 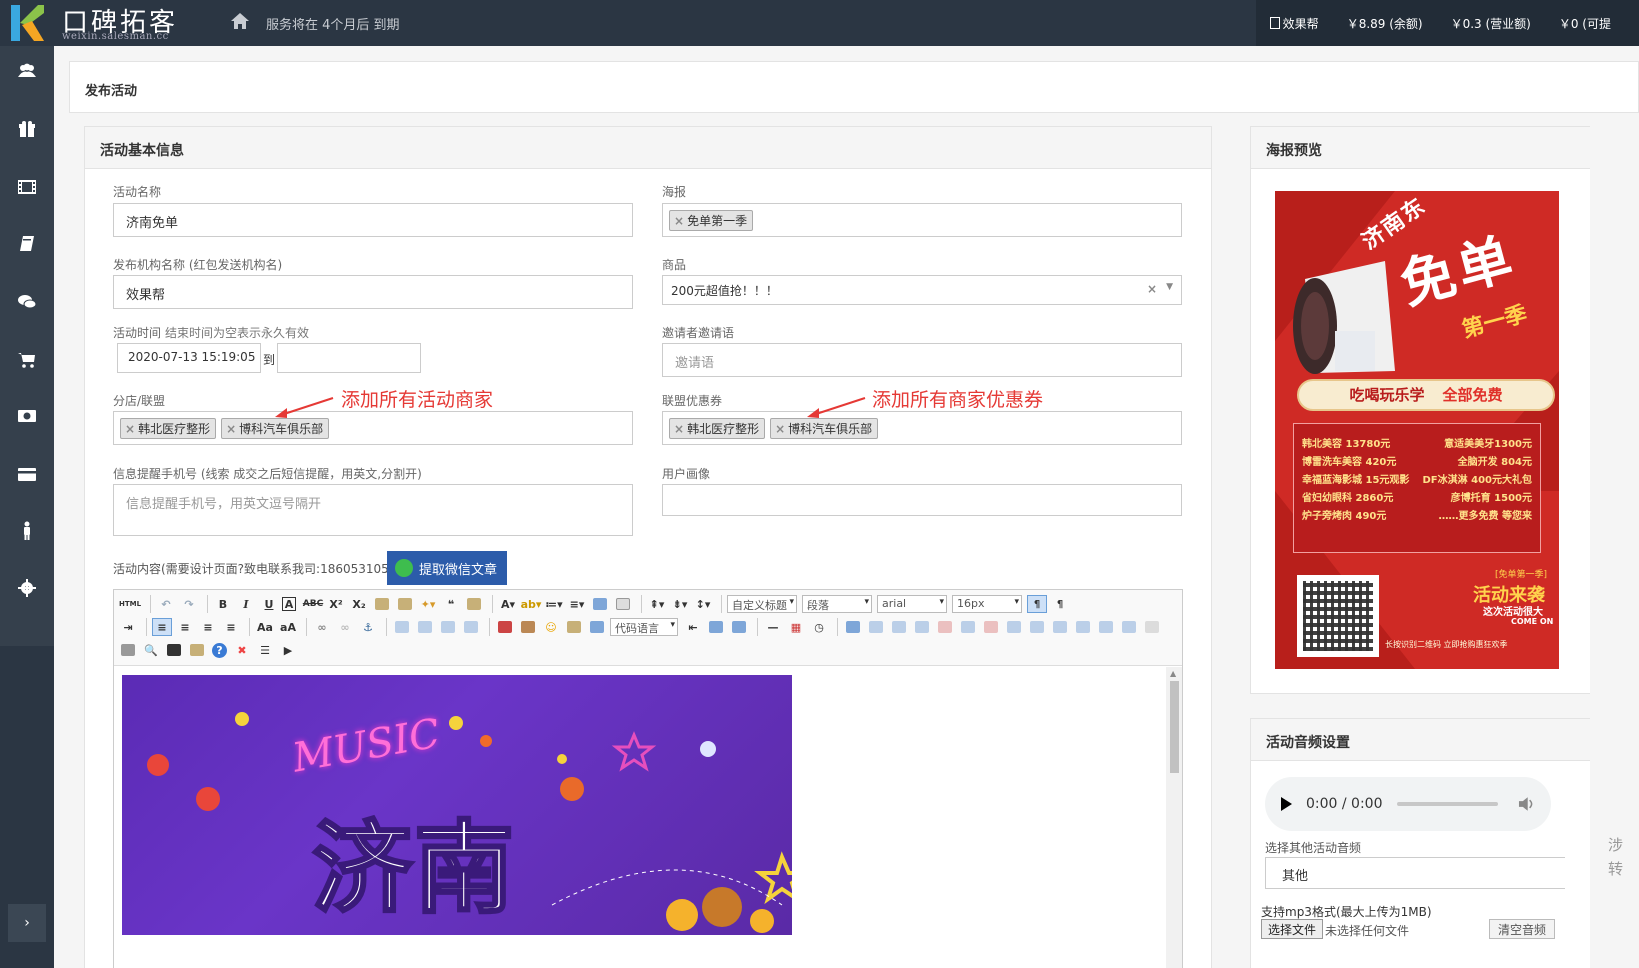 What do you see at coordinates (219, 650) in the screenshot?
I see `help-icon: ?` at bounding box center [219, 650].